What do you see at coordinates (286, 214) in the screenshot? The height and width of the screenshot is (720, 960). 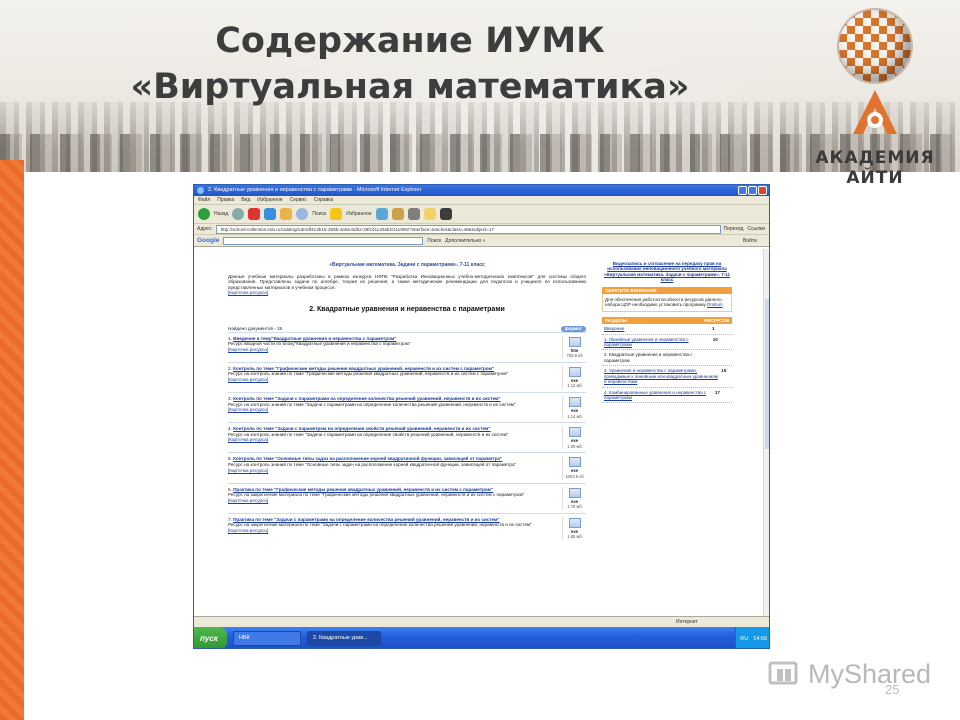 I see `home-icon` at bounding box center [286, 214].